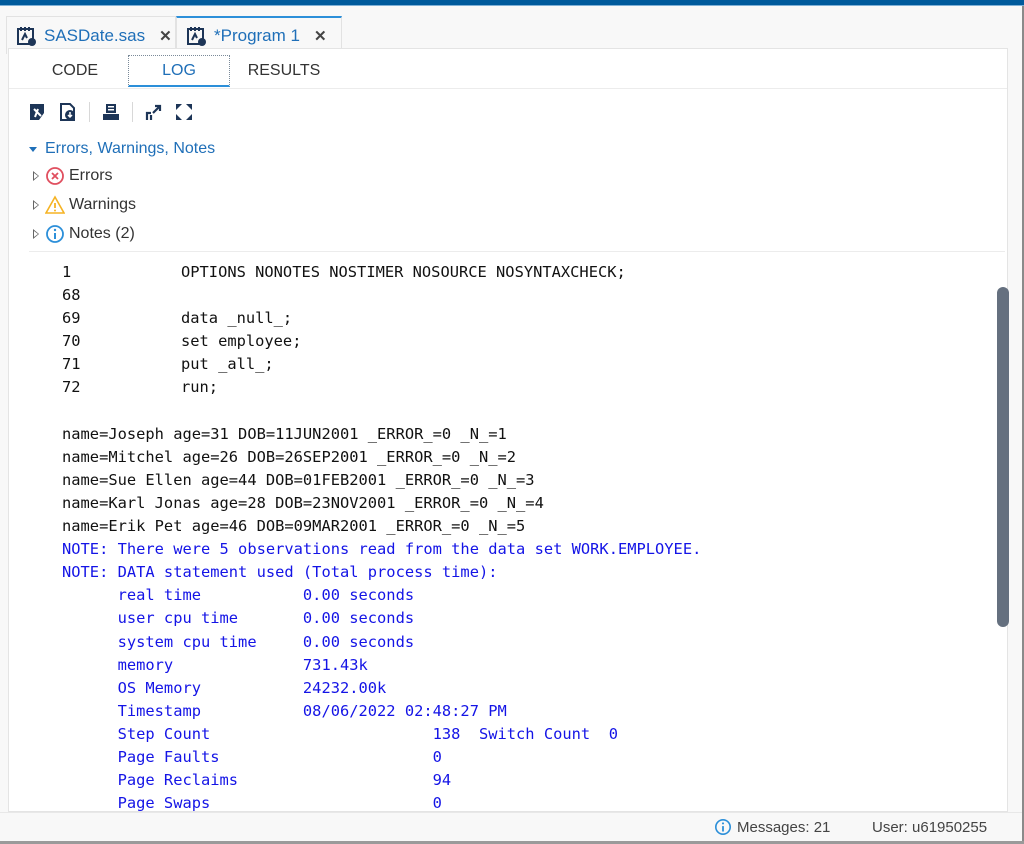 The width and height of the screenshot is (1024, 844). What do you see at coordinates (511, 827) in the screenshot?
I see `status-bar: Messages: 21 User: u61950255` at bounding box center [511, 827].